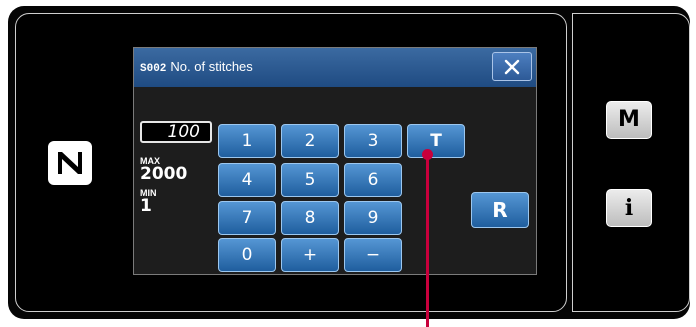  What do you see at coordinates (310, 255) in the screenshot?
I see `key-plus: +` at bounding box center [310, 255].